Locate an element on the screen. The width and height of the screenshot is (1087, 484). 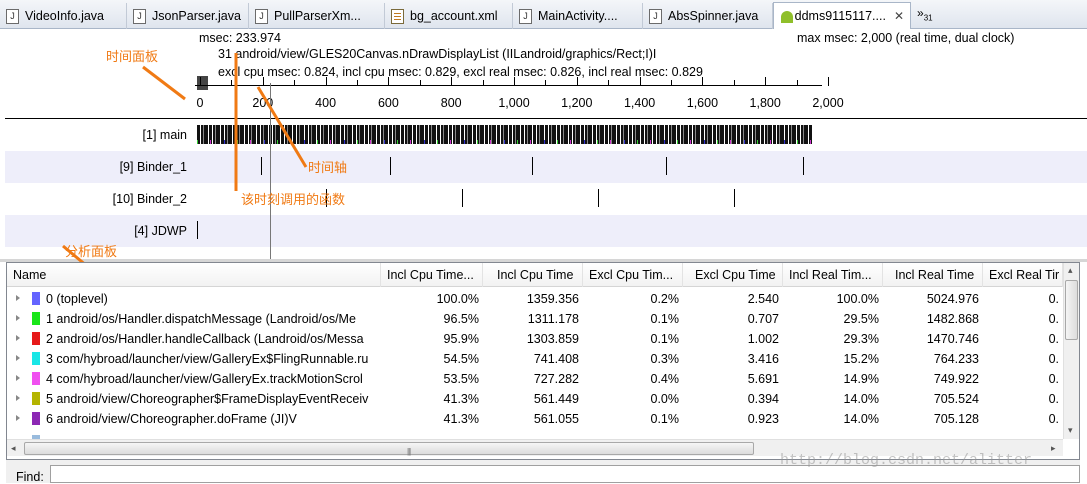
column-header-name: Name is located at coordinates (194, 275).